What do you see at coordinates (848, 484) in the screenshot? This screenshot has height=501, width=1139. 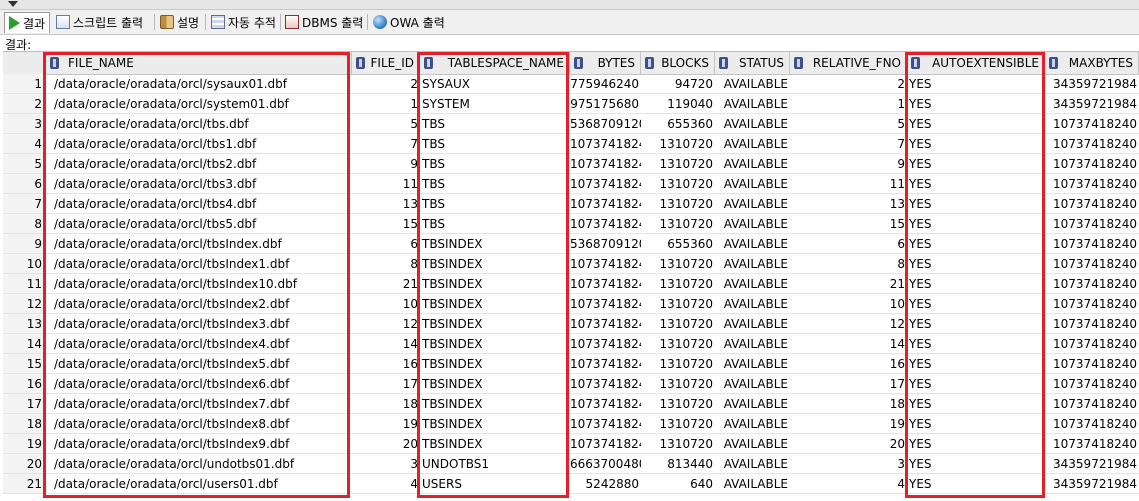 I see `cell-relative-fno: 4` at bounding box center [848, 484].